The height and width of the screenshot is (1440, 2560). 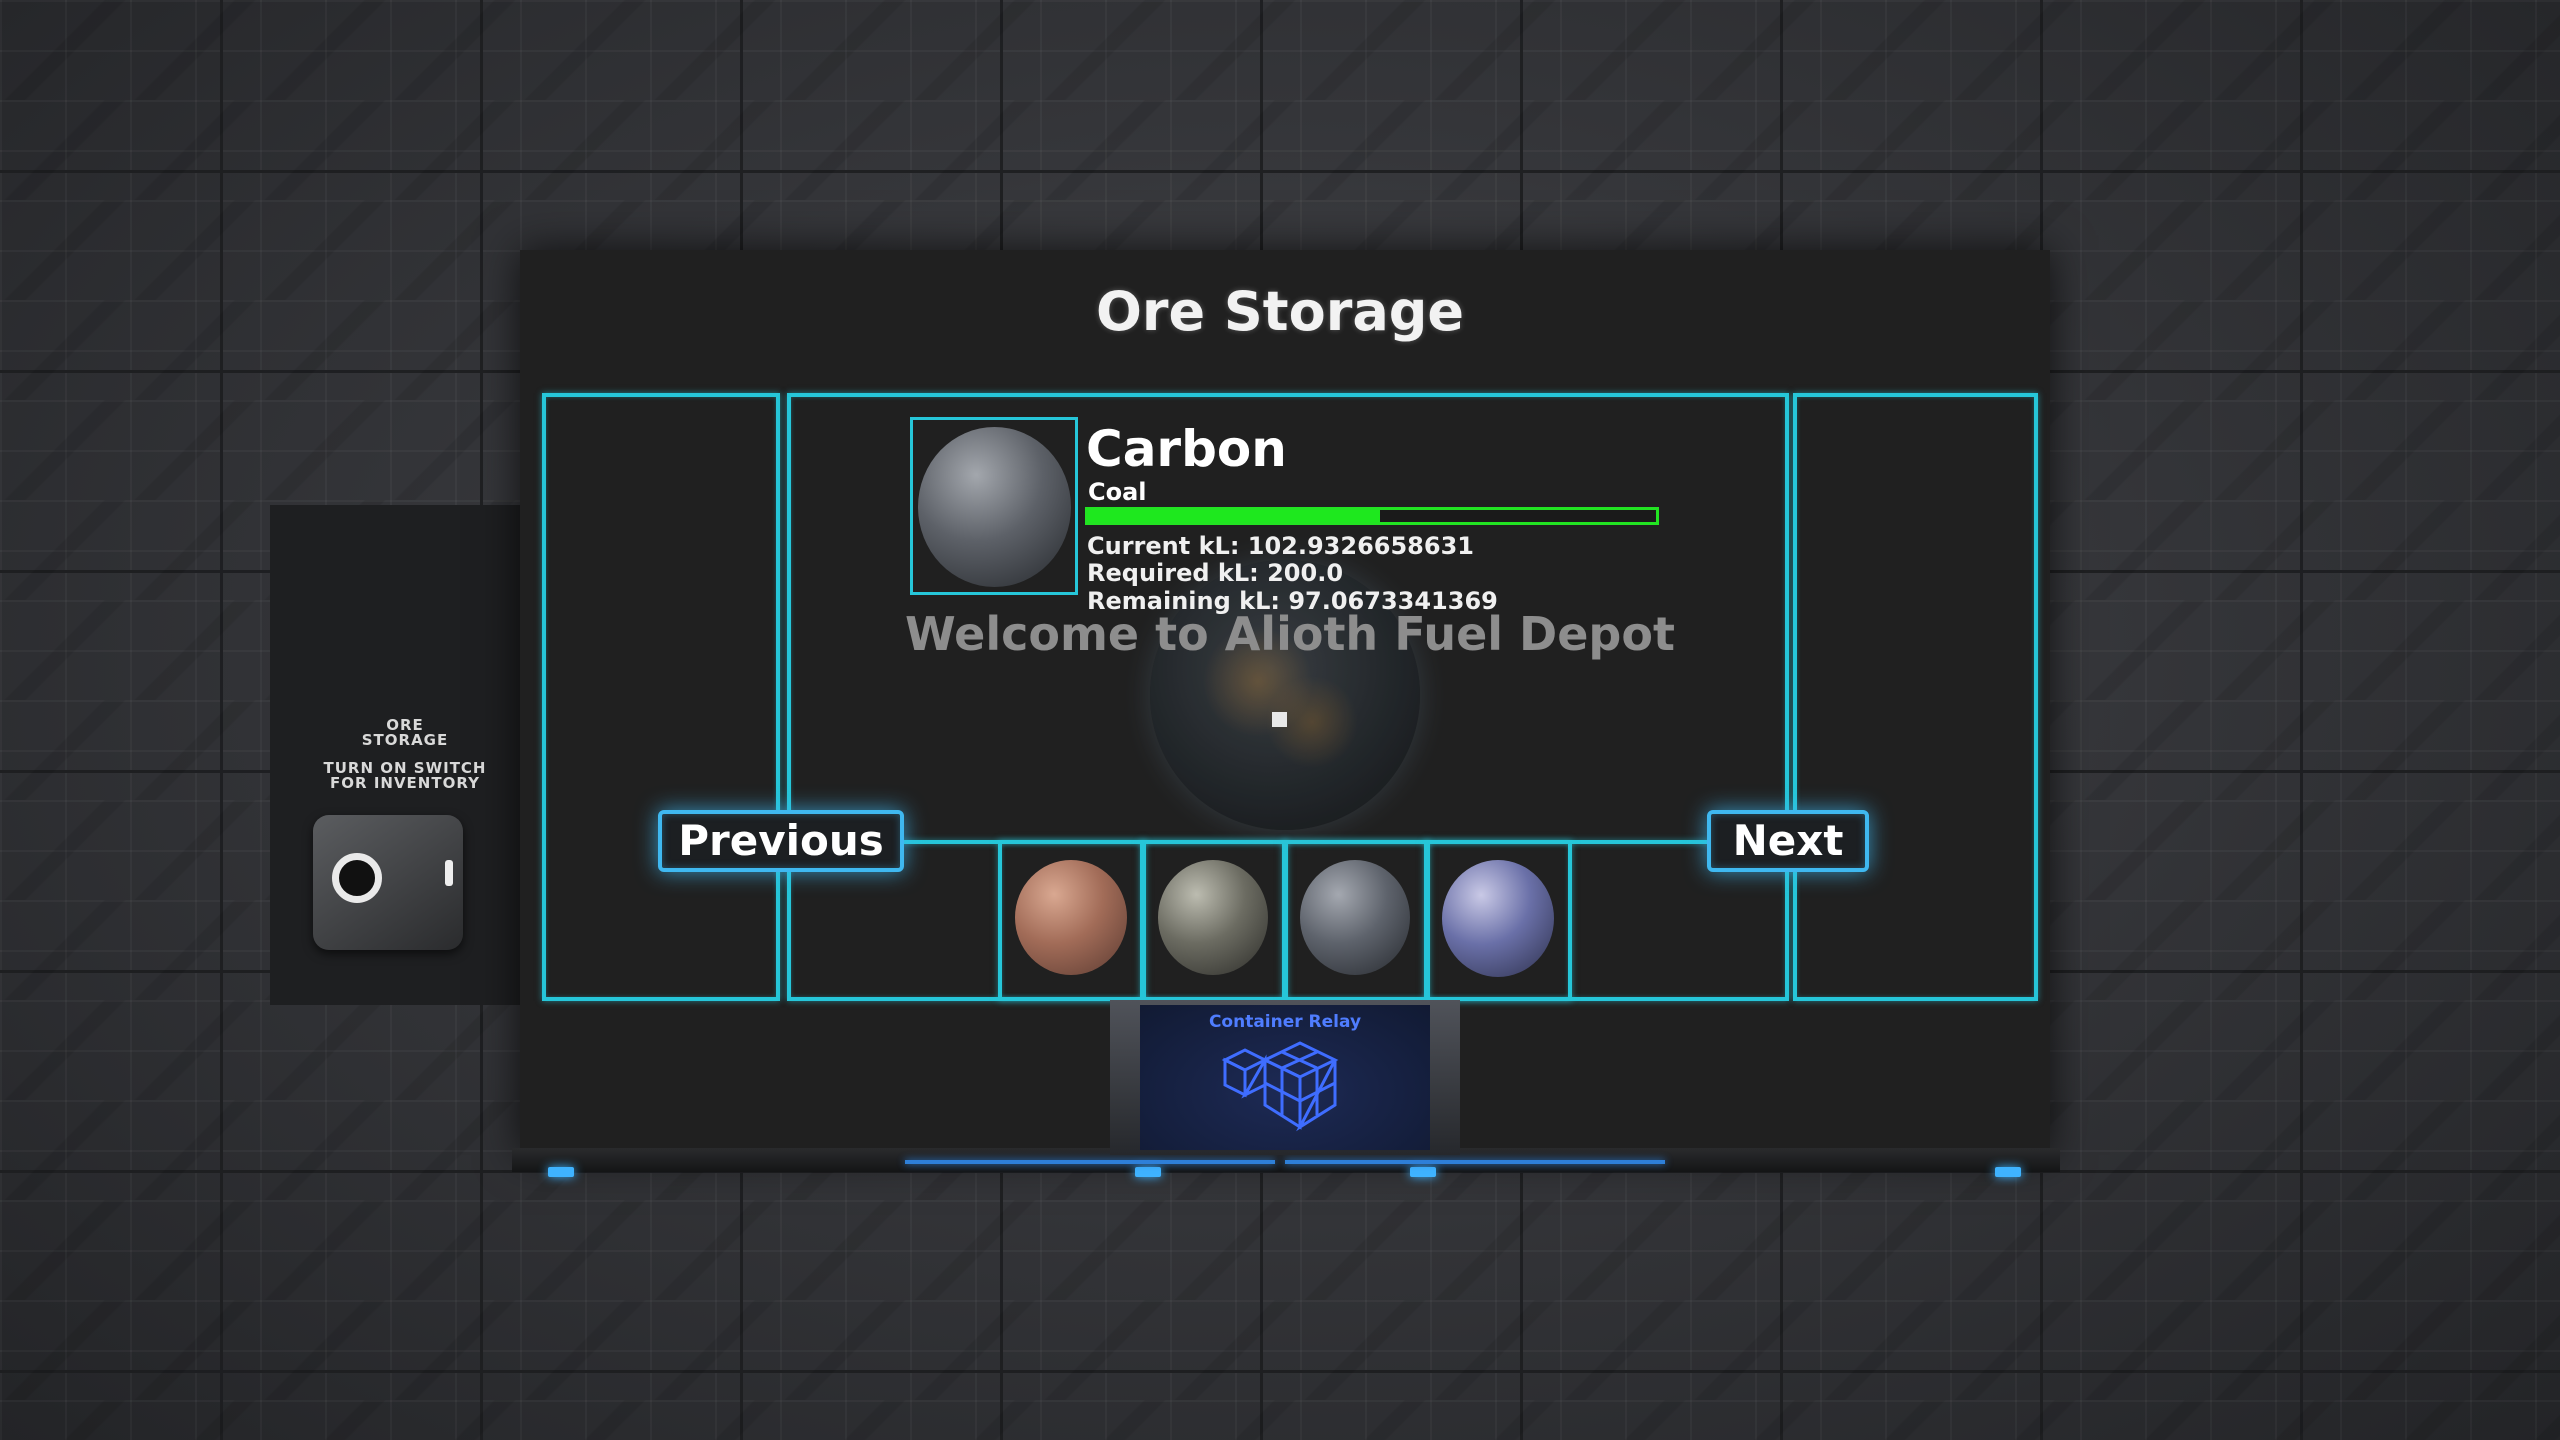 I want to click on previous-button: Previous, so click(x=781, y=841).